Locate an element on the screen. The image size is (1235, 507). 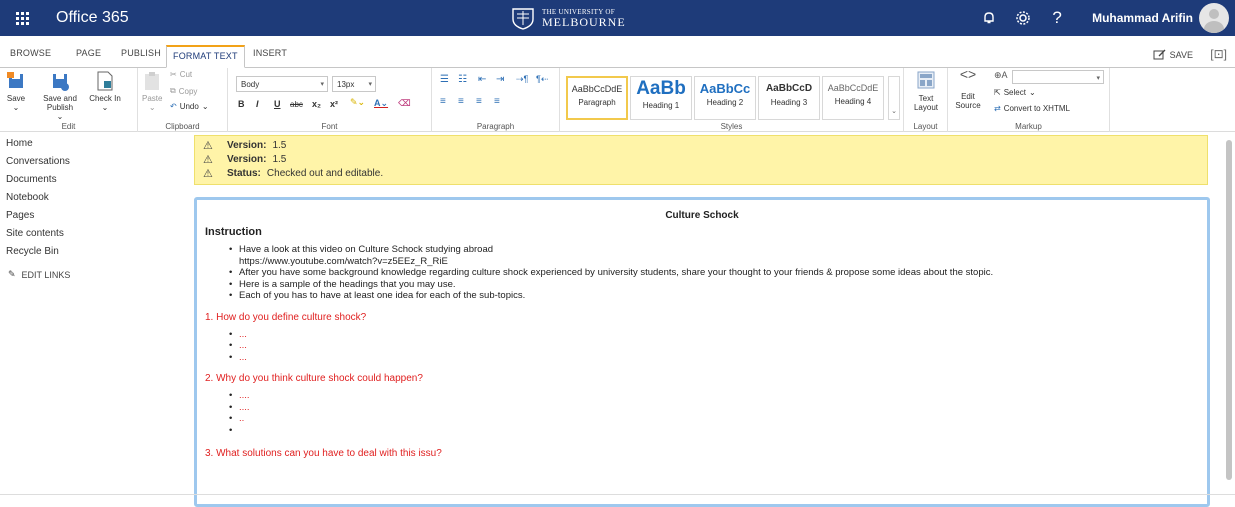
font-color-icon: A⌄ is located at coordinates (381, 103).